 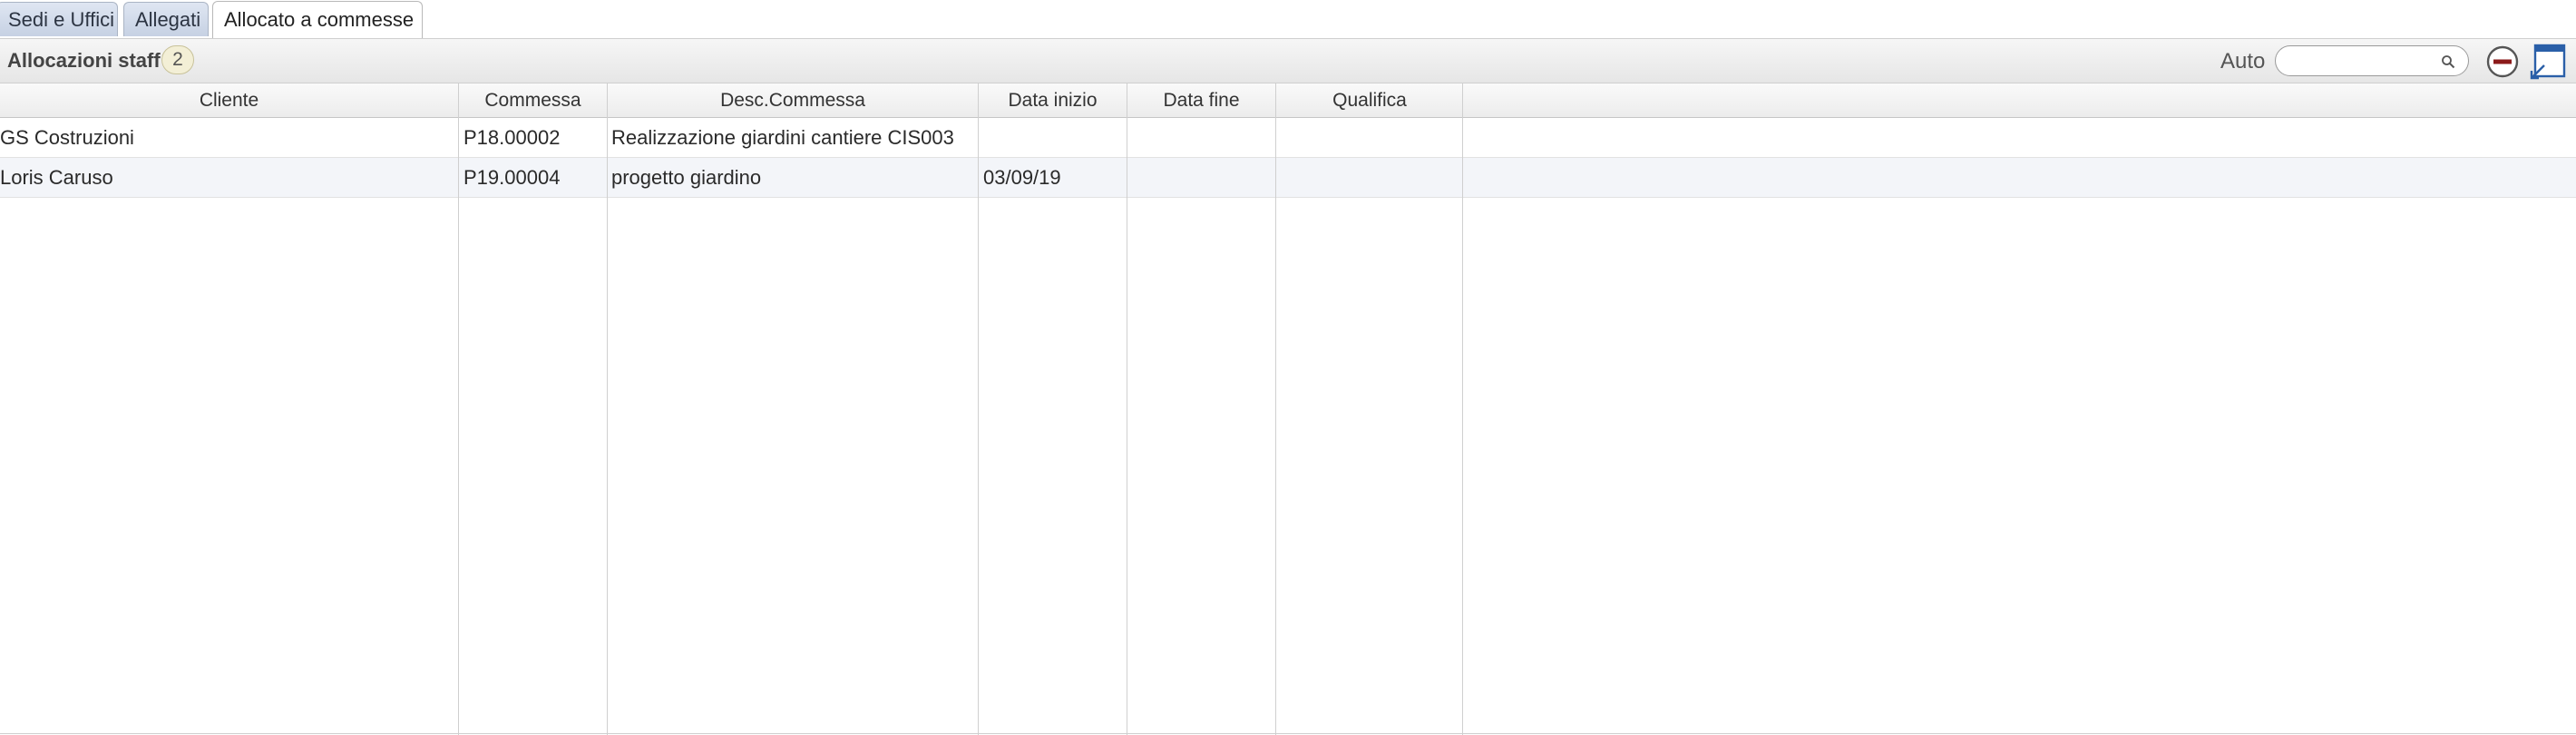 I want to click on search-icon, so click(x=2448, y=62).